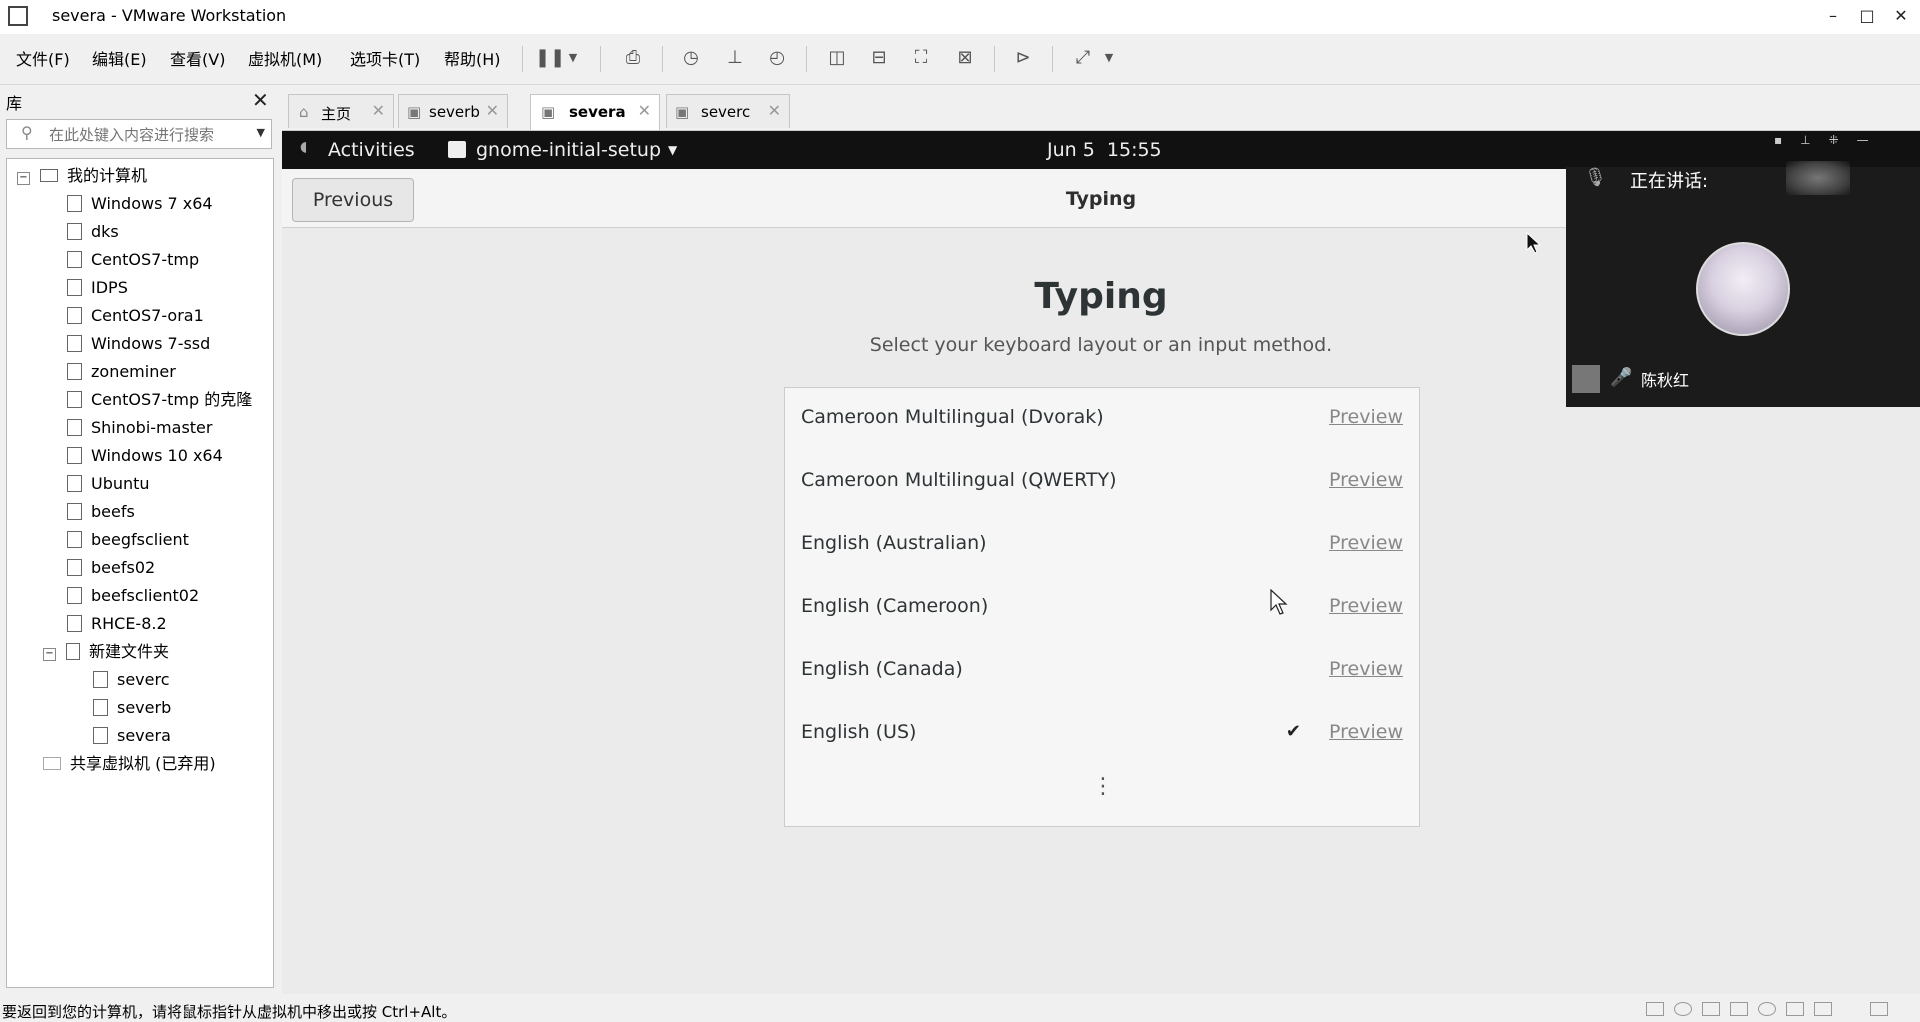 Image resolution: width=1920 pixels, height=1022 pixels. Describe the element at coordinates (261, 132) in the screenshot. I see `search-dropdown-icon: ▼` at that location.